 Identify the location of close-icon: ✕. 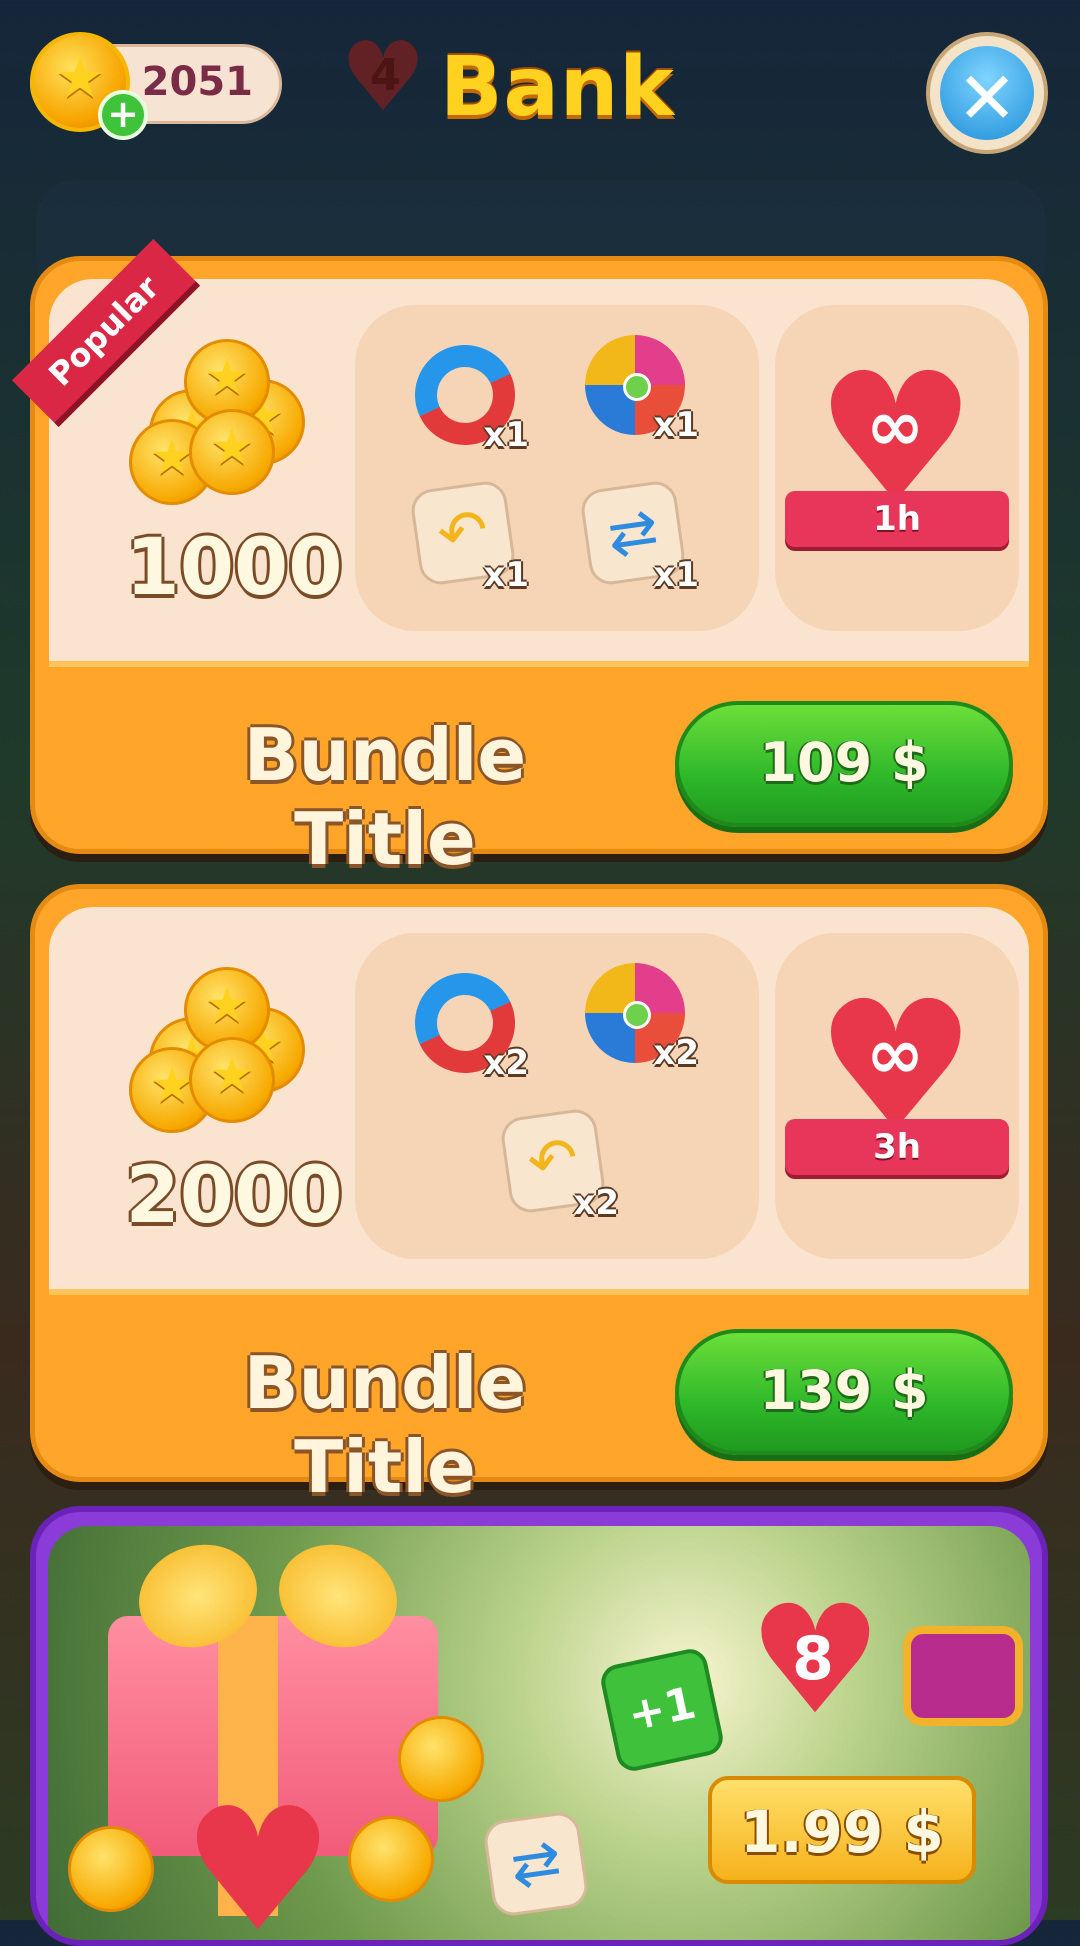
(987, 98).